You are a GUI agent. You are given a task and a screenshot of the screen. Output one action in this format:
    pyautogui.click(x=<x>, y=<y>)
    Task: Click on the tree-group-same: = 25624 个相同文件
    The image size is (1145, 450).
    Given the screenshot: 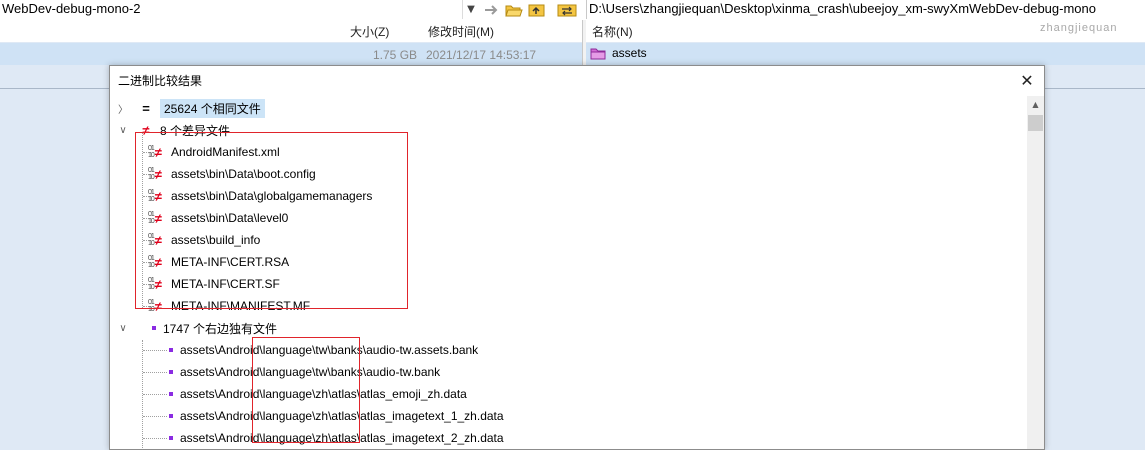 What is the action you would take?
    pyautogui.click(x=202, y=108)
    